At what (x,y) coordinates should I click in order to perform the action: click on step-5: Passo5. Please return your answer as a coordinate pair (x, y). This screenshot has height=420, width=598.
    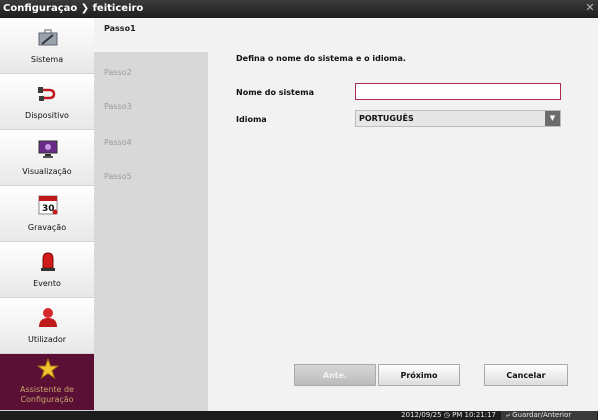
    Looking at the image, I should click on (118, 176).